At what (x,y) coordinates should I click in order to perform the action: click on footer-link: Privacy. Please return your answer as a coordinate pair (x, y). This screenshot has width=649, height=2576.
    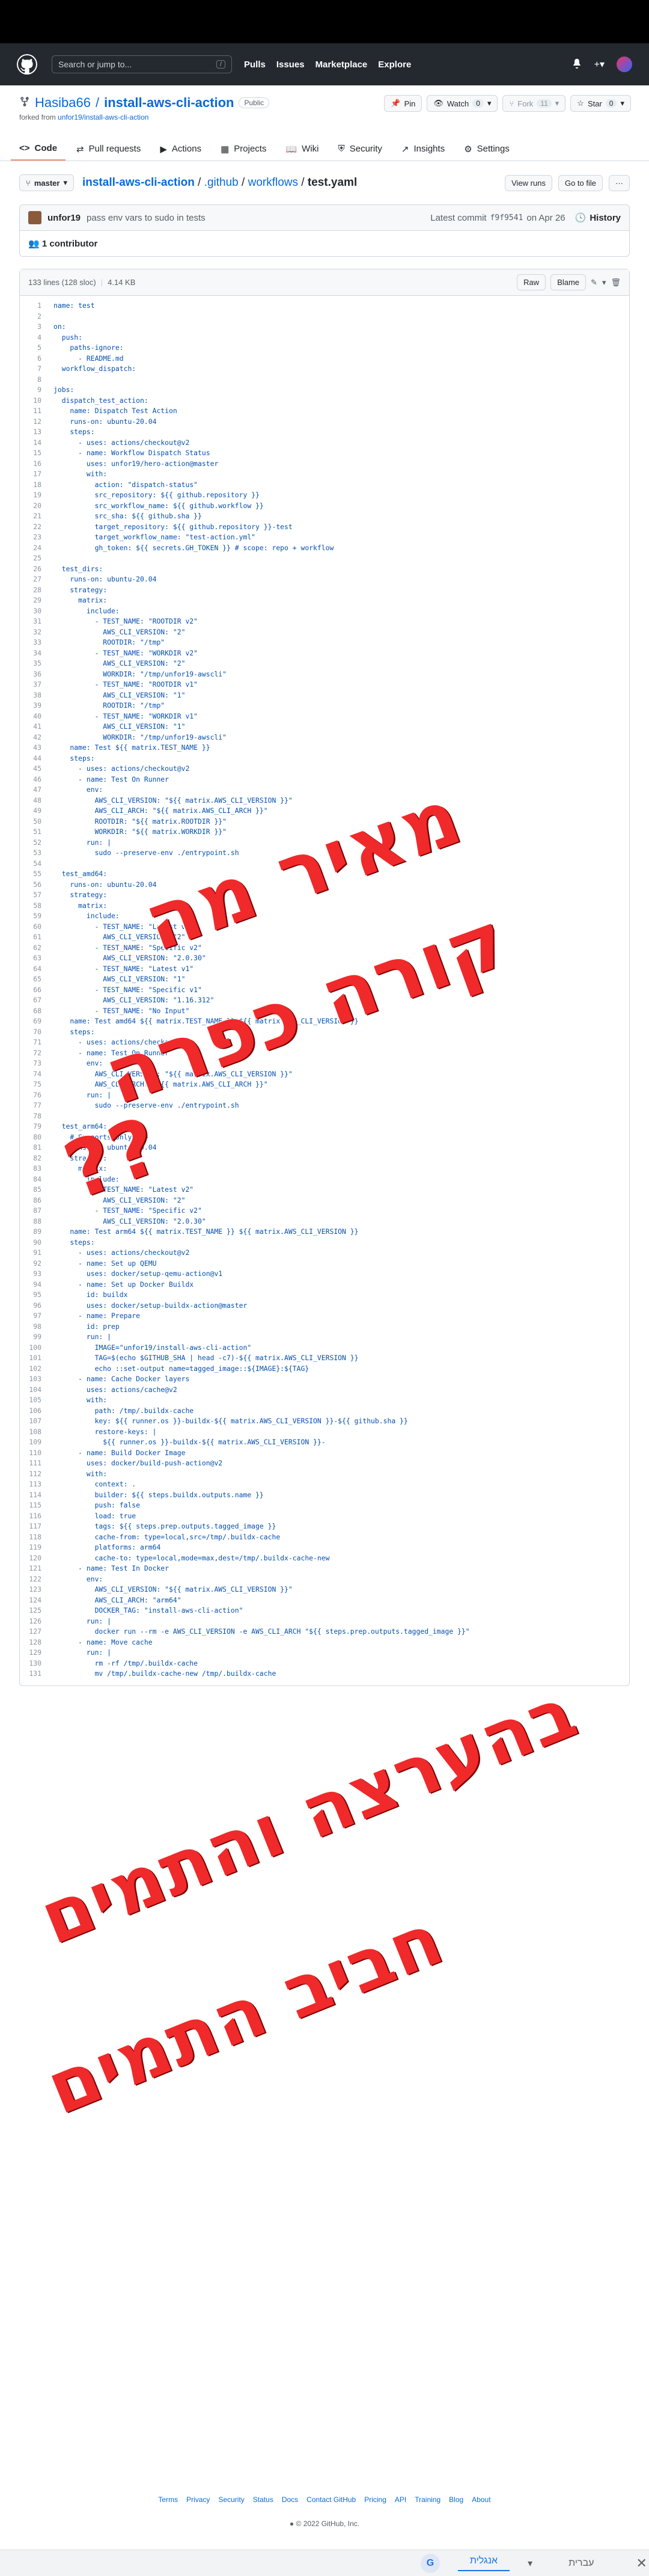
    Looking at the image, I should click on (198, 2499).